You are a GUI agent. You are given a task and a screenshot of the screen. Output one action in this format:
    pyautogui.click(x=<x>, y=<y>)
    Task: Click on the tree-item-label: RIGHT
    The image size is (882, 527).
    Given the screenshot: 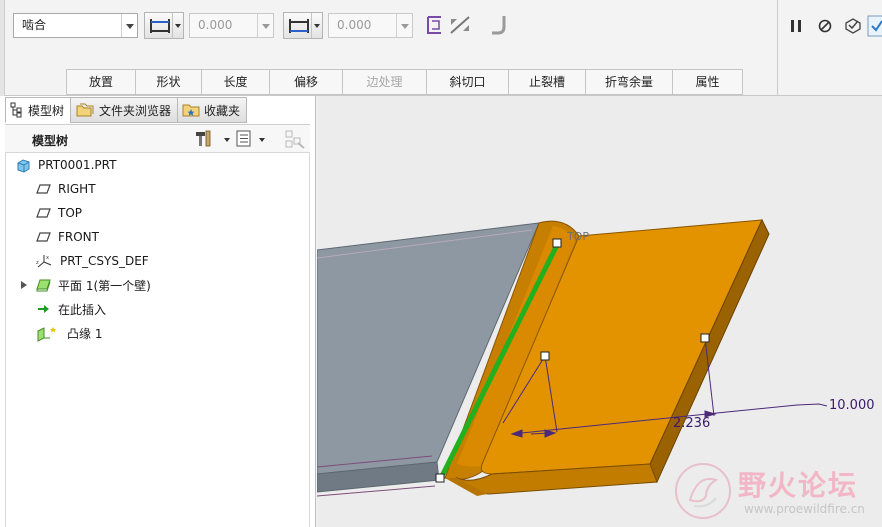 What is the action you would take?
    pyautogui.click(x=77, y=189)
    